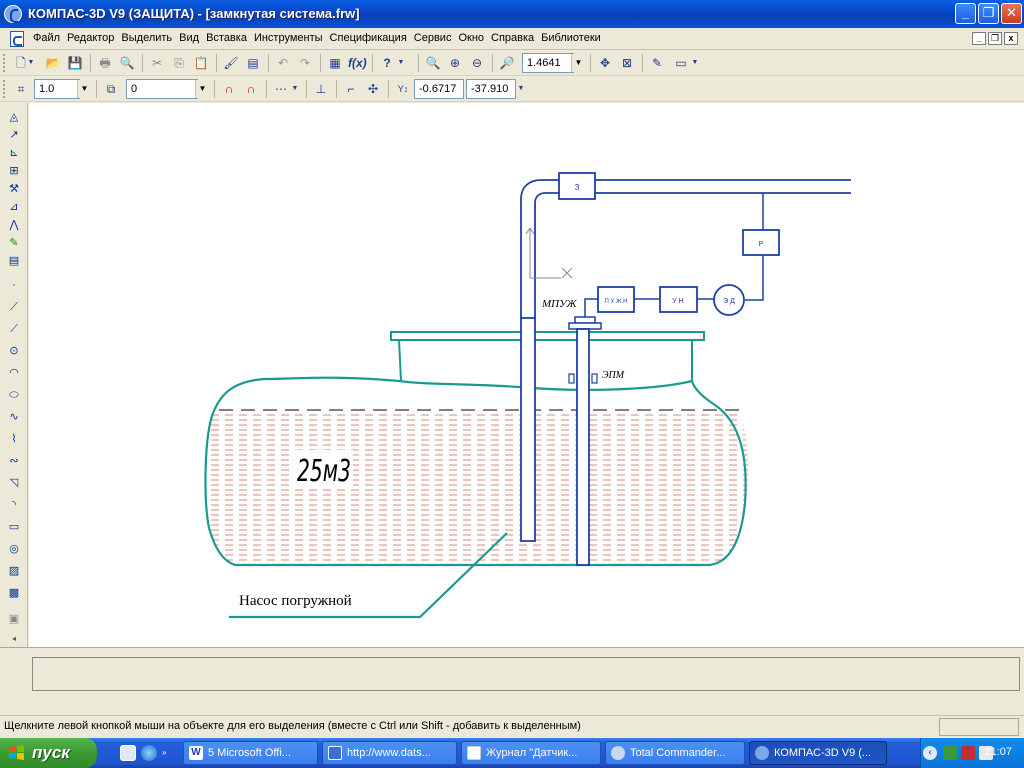  What do you see at coordinates (401, 63) in the screenshot?
I see `help-dropdown-icon: ▼` at bounding box center [401, 63].